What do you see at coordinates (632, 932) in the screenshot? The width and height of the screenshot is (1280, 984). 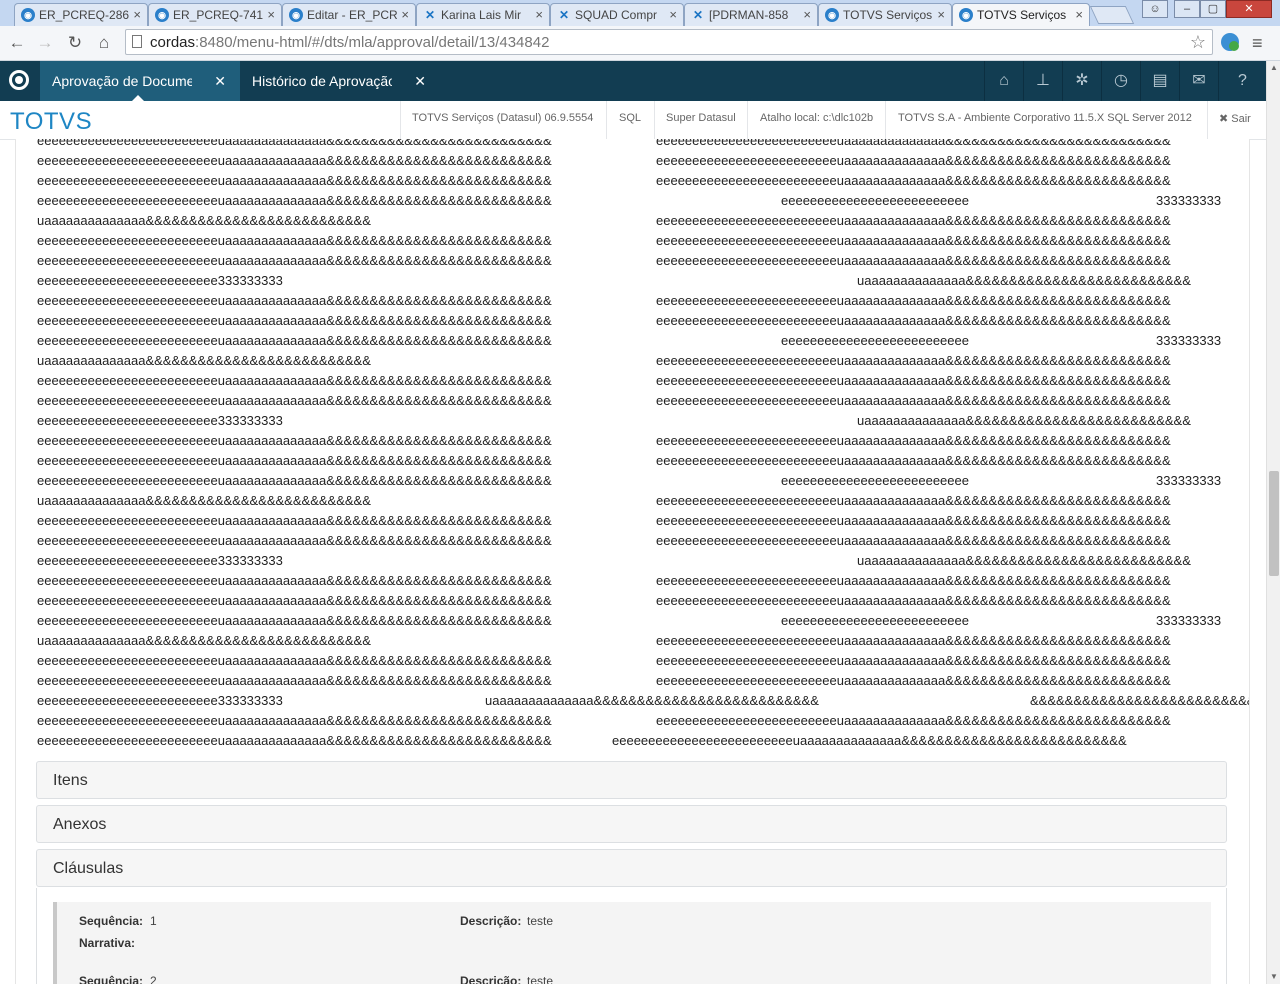 I see `clause-card: Sequência: 1 Descrição: teste Narrativa:` at bounding box center [632, 932].